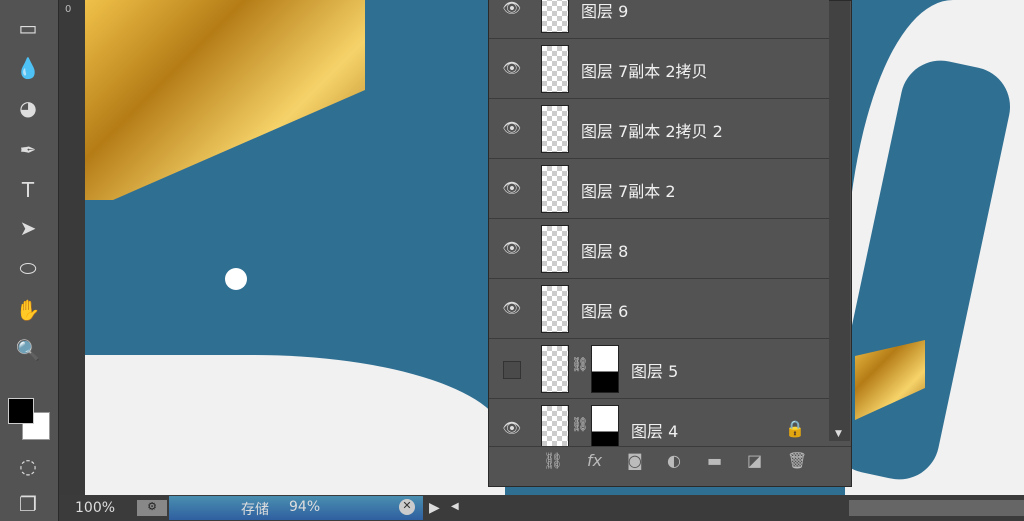 This screenshot has height=521, width=1024. I want to click on new-layer-icon: ◪, so click(754, 460).